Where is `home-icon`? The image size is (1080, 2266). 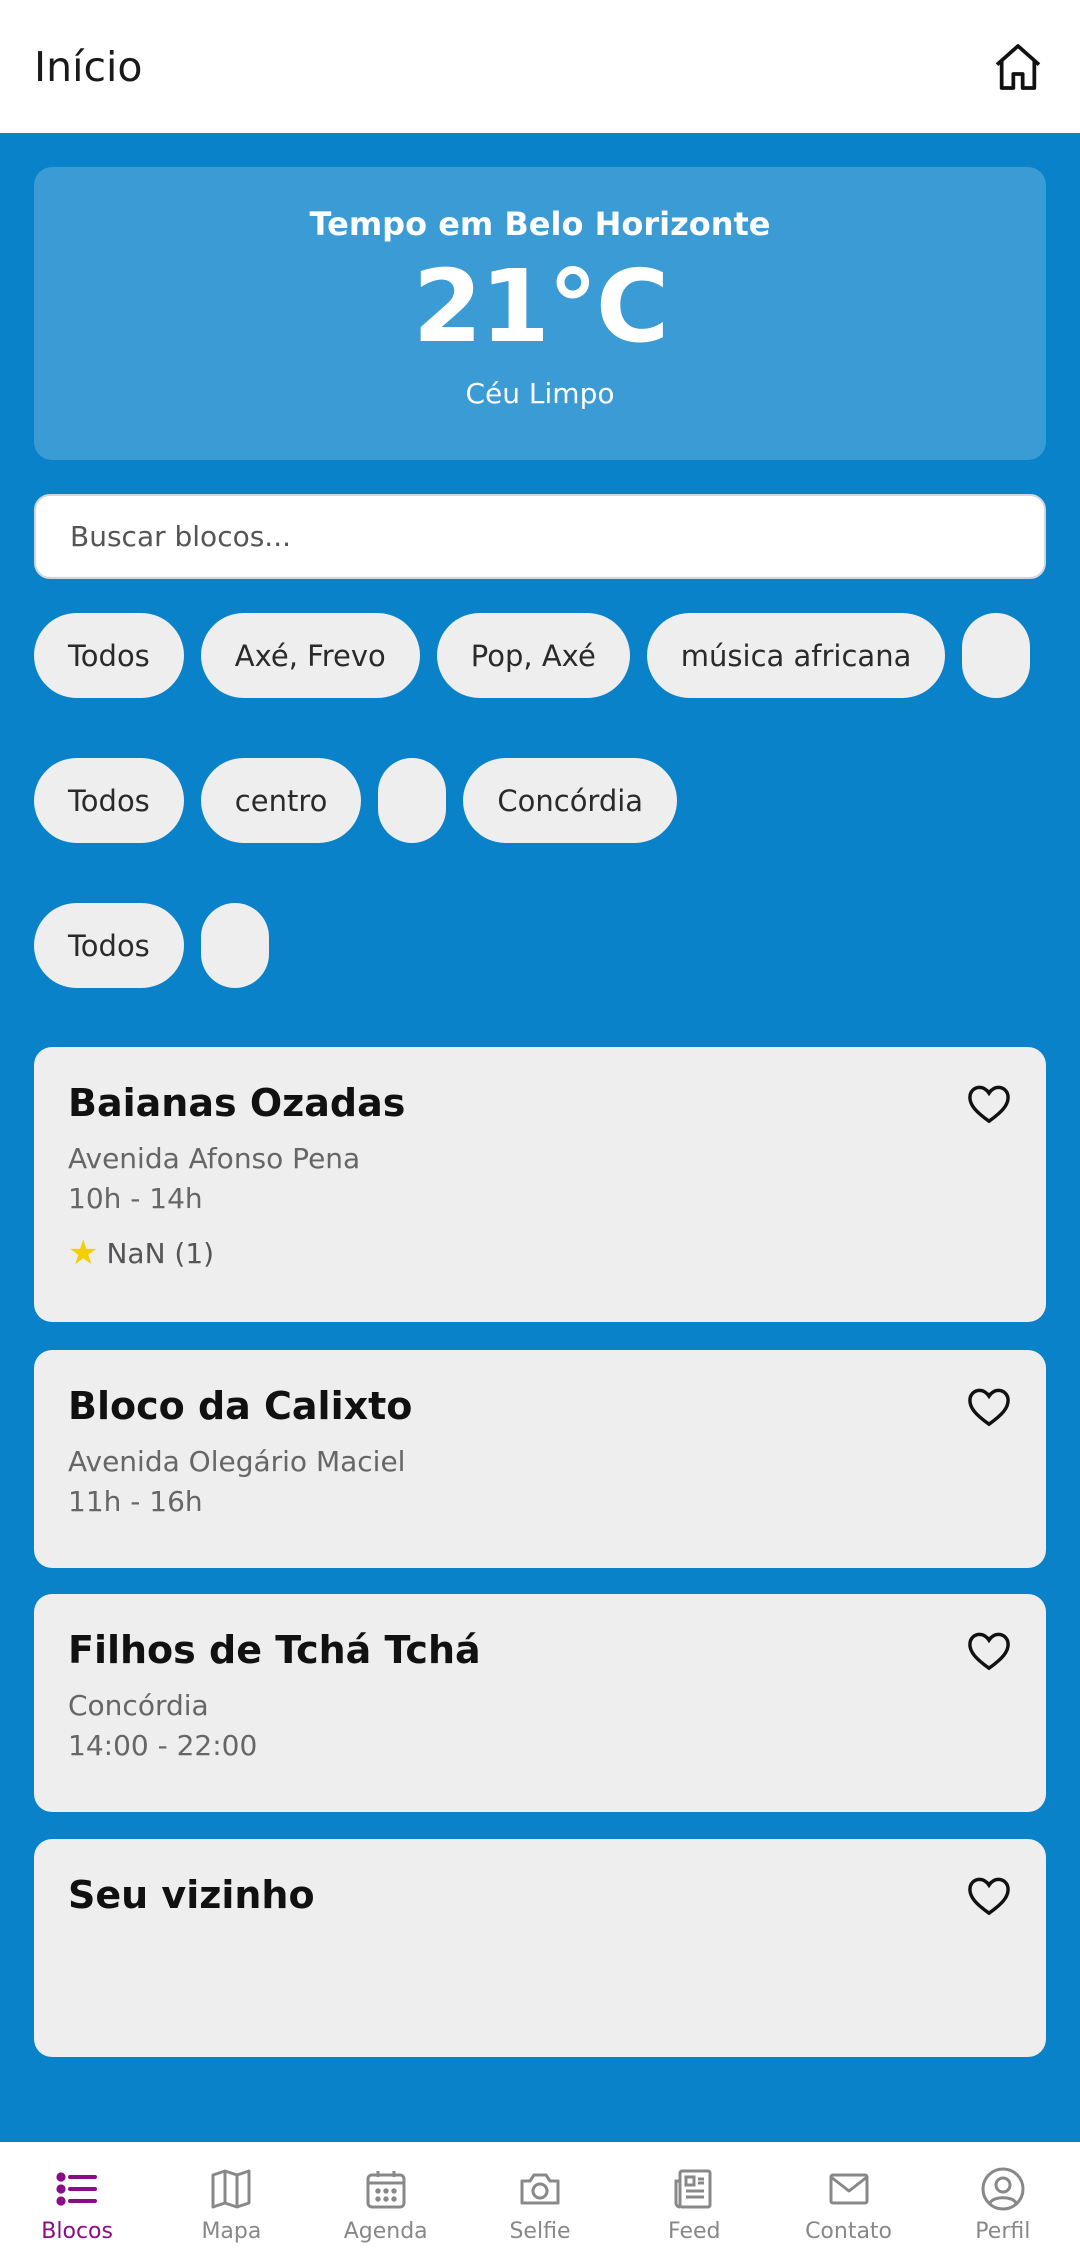
home-icon is located at coordinates (1018, 67).